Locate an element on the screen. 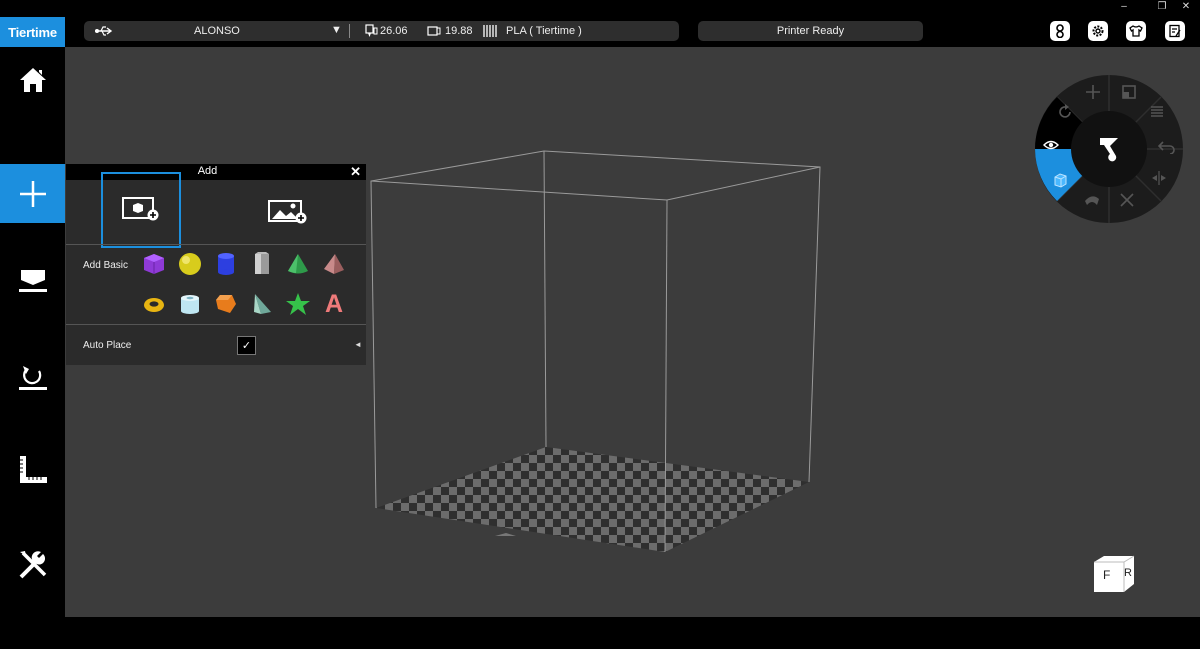  bed-temp-value: 19.88 is located at coordinates (459, 31).